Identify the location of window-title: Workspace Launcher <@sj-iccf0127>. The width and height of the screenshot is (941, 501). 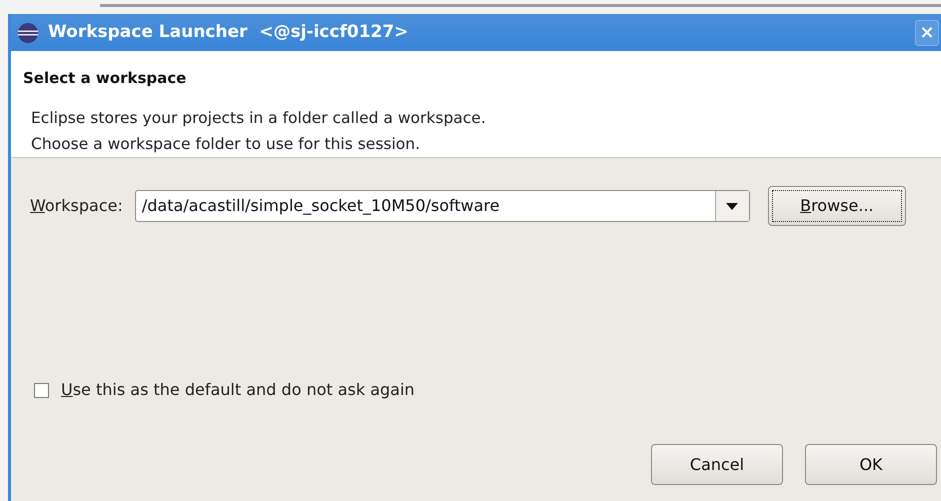
(228, 32).